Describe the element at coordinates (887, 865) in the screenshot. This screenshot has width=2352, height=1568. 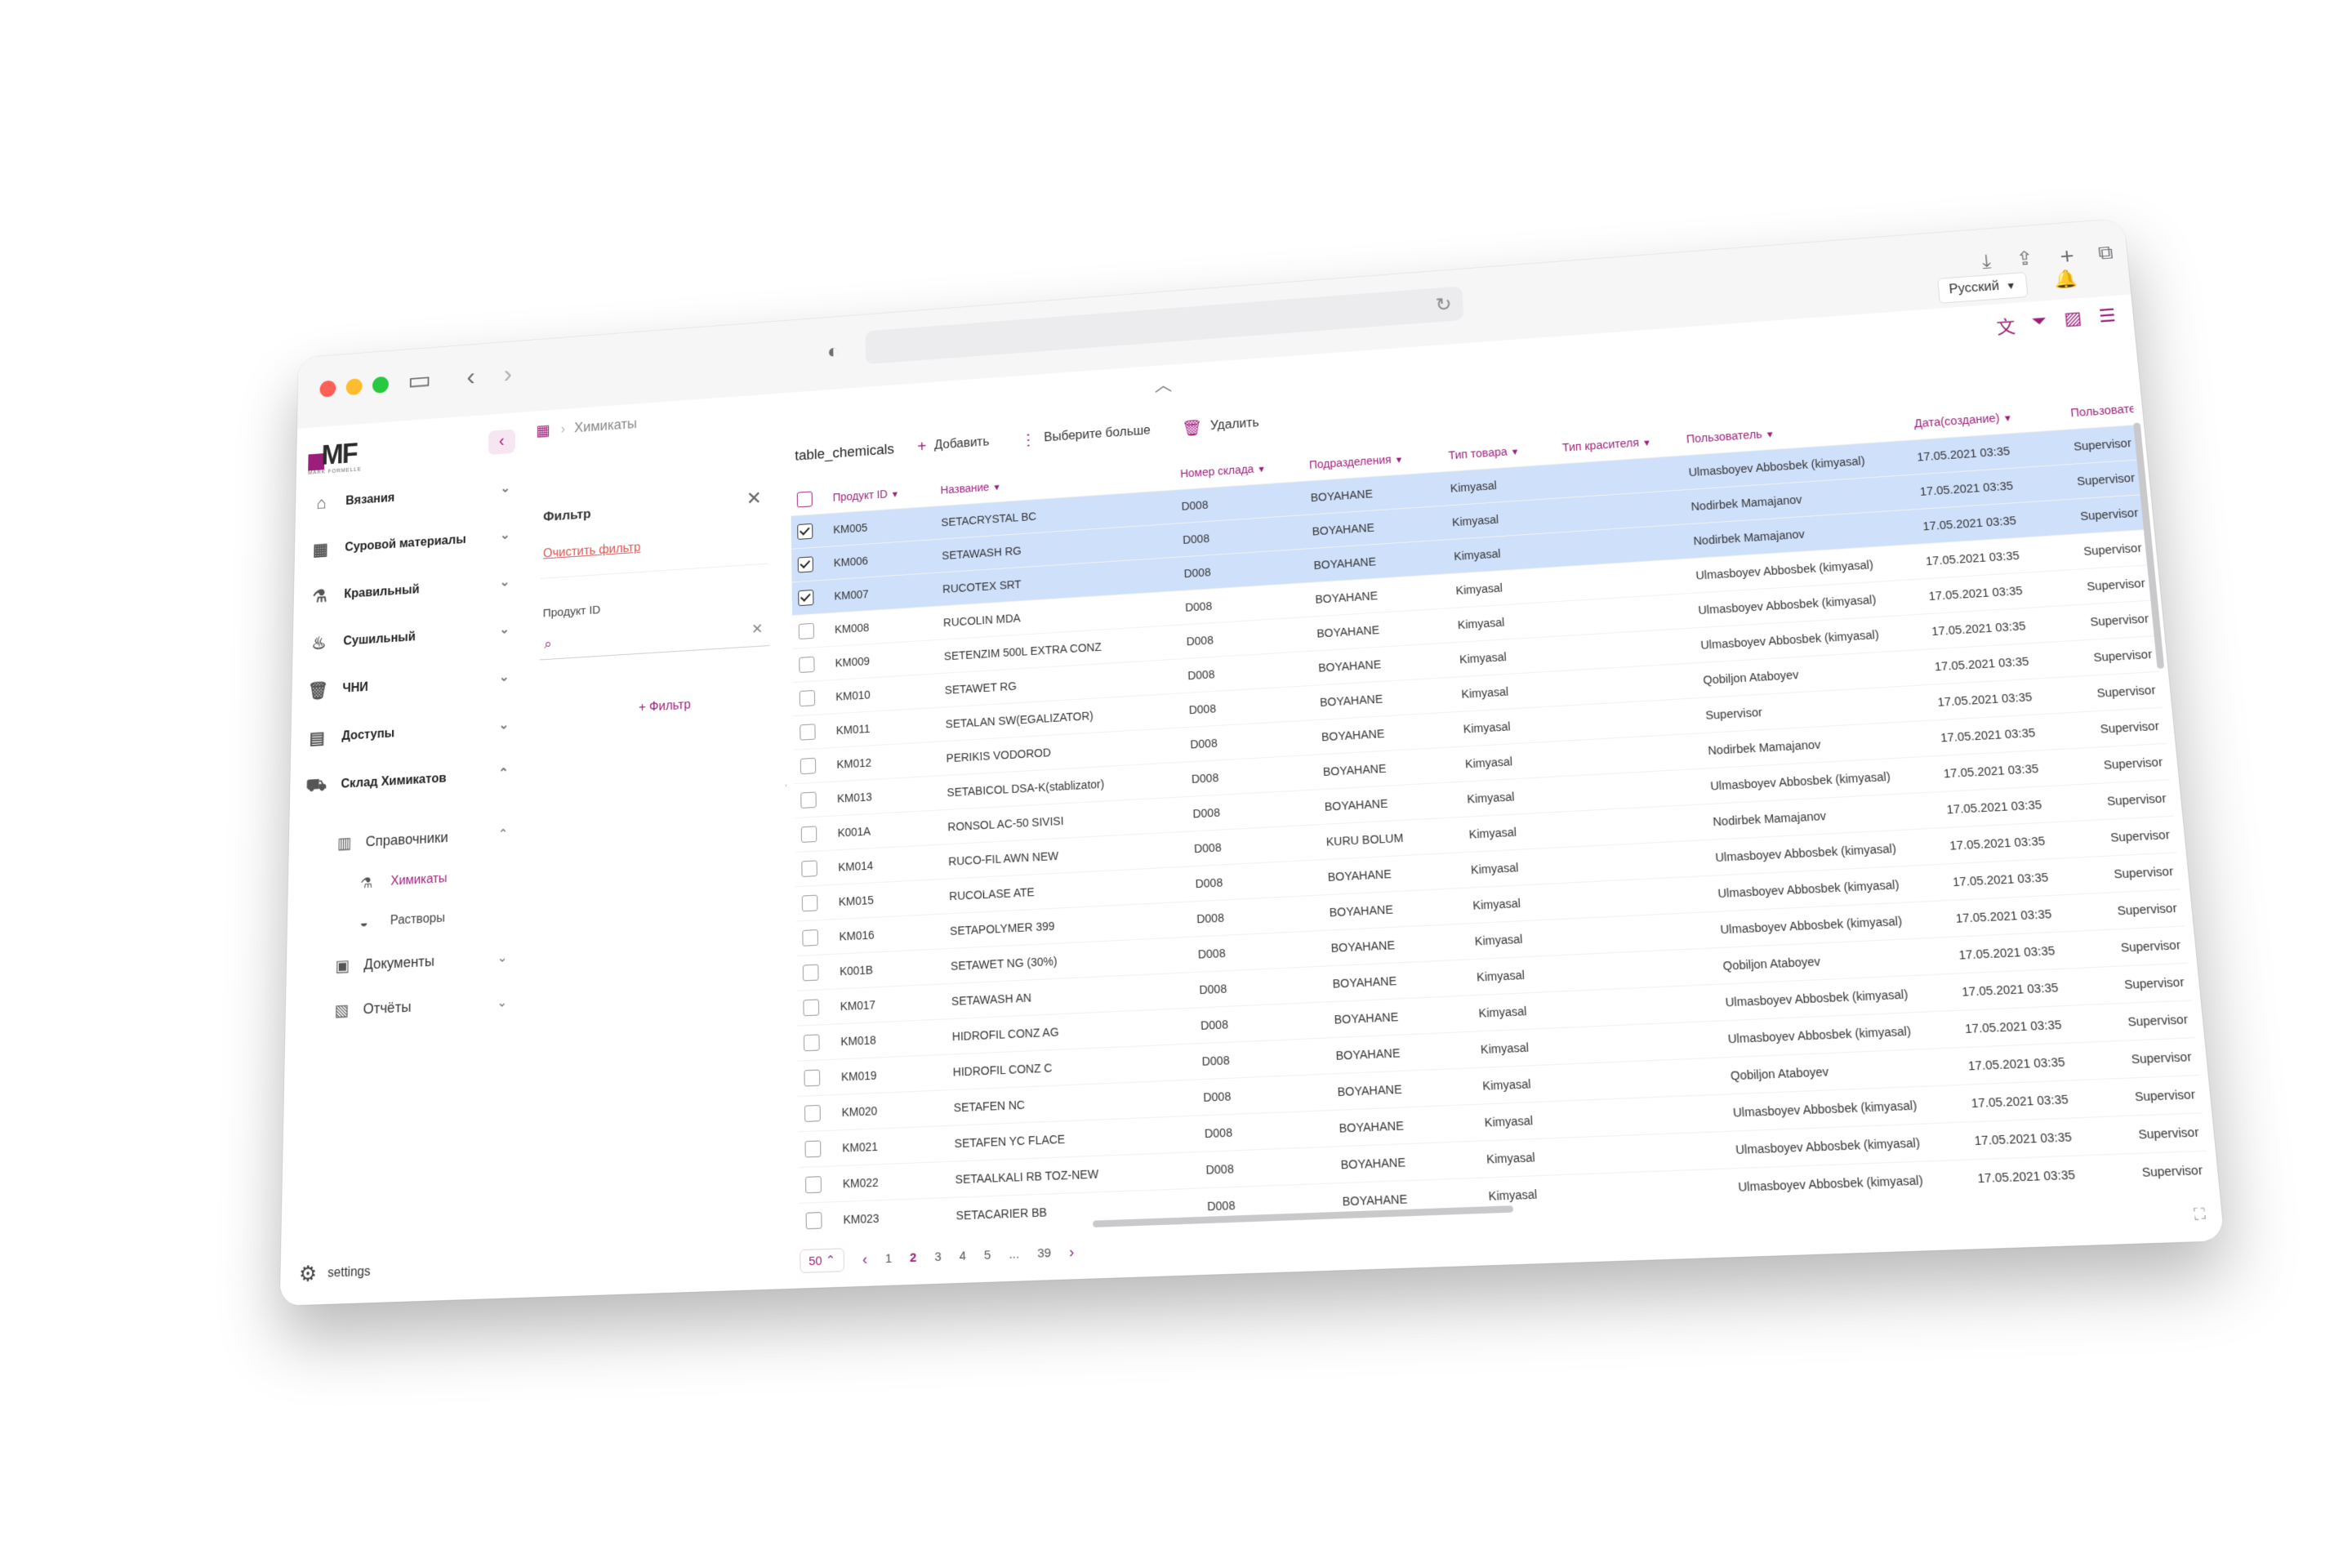
I see `table-cell-id: KM014` at that location.